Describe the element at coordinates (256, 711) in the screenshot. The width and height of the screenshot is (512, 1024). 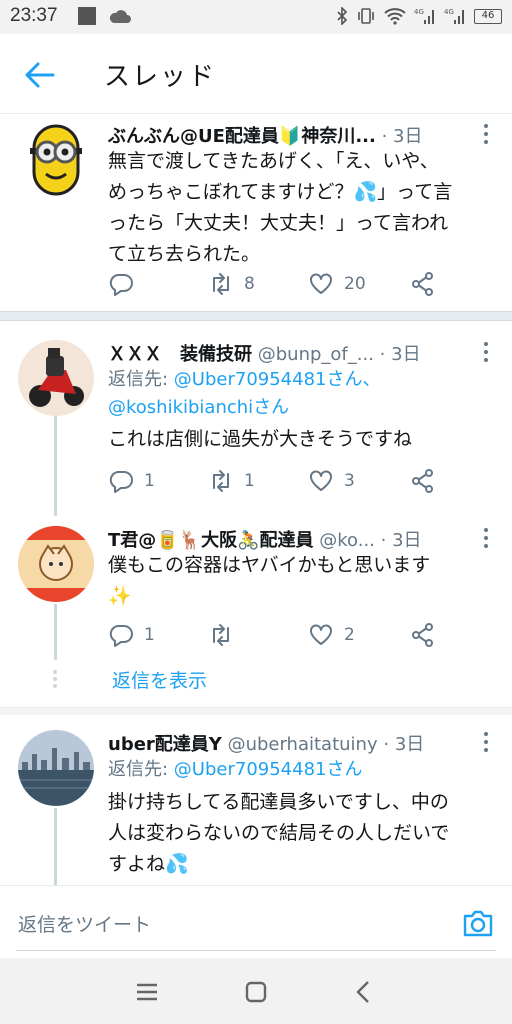
I see `section-divider` at that location.